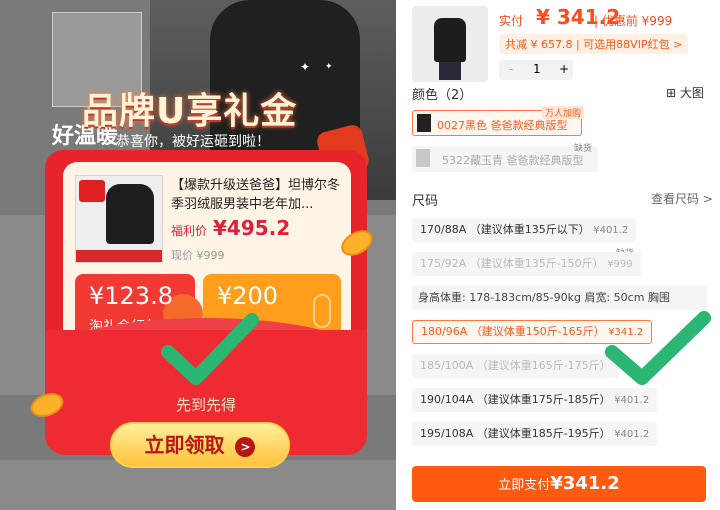  I want to click on pay-now-button: 立即支付¥341.2, so click(559, 484).